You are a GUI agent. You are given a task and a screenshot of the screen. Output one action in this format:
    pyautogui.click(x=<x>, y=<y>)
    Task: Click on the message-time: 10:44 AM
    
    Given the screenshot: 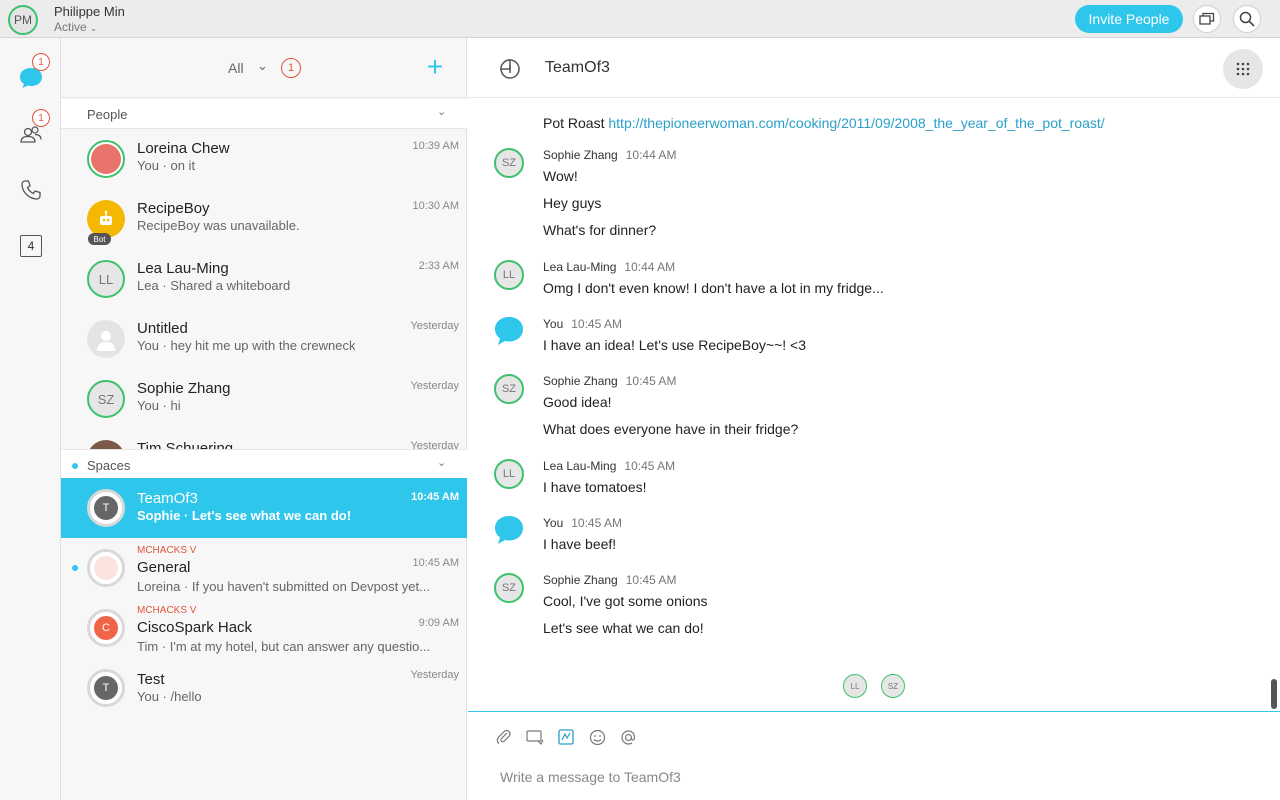 What is the action you would take?
    pyautogui.click(x=650, y=267)
    